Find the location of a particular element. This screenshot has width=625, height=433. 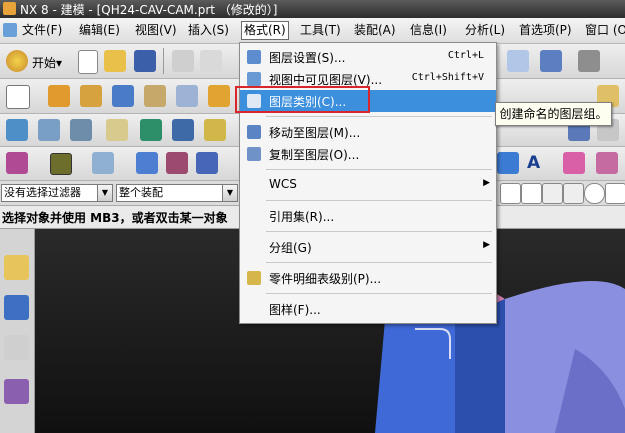

hammer-icon is located at coordinates (183, 130).